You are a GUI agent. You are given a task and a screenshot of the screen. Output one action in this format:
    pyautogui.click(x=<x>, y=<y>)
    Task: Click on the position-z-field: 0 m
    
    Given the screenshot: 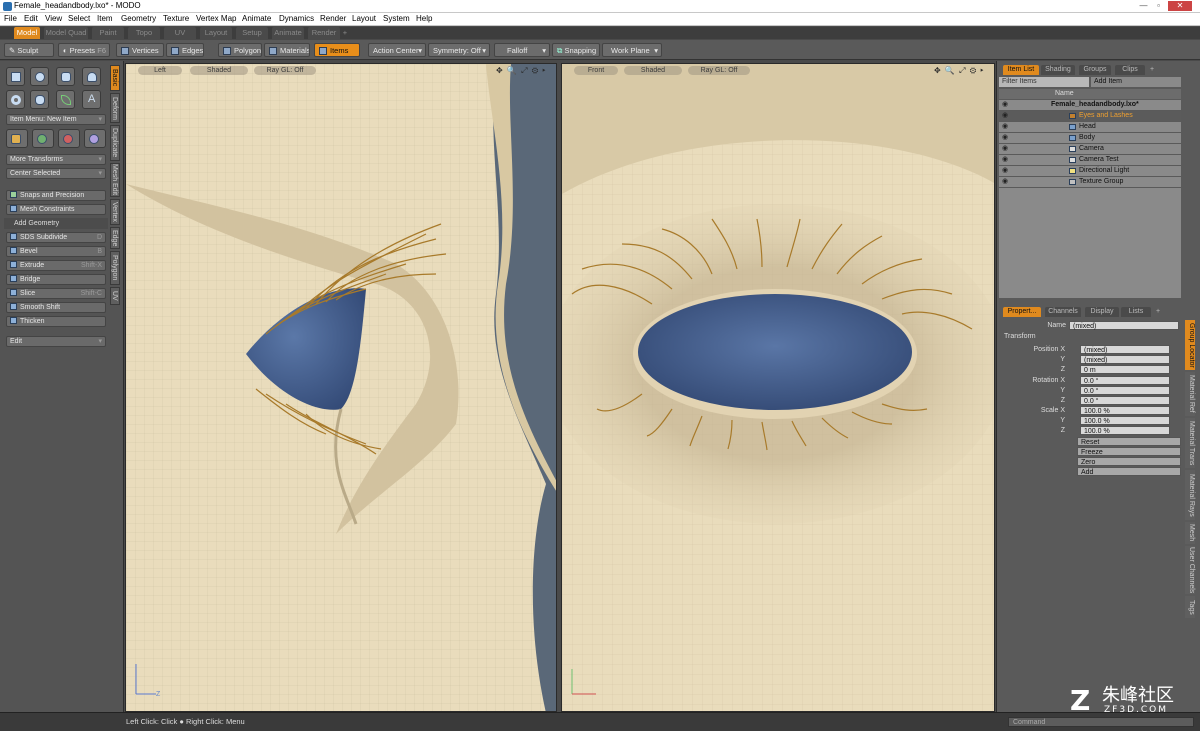 What is the action you would take?
    pyautogui.click(x=1125, y=369)
    